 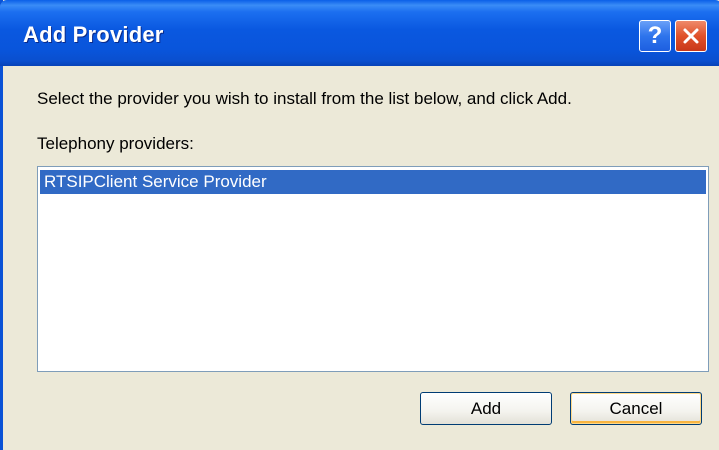 What do you see at coordinates (636, 408) in the screenshot?
I see `cancel-button: Cancel` at bounding box center [636, 408].